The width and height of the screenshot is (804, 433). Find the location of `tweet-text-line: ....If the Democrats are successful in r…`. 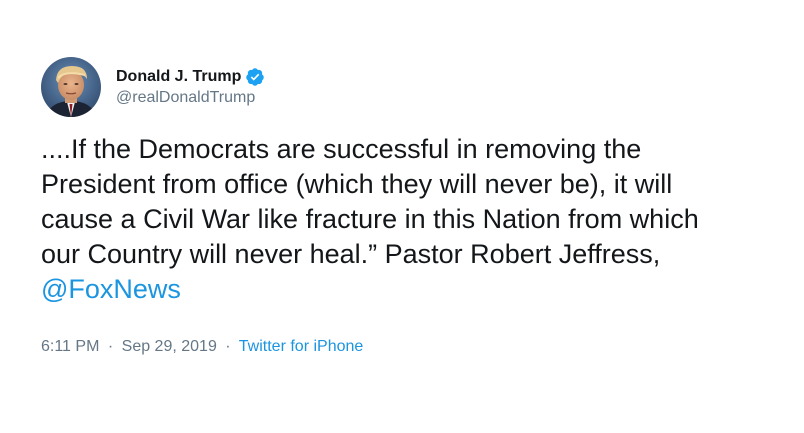

tweet-text-line: ....If the Democrats are successful in r… is located at coordinates (341, 149).